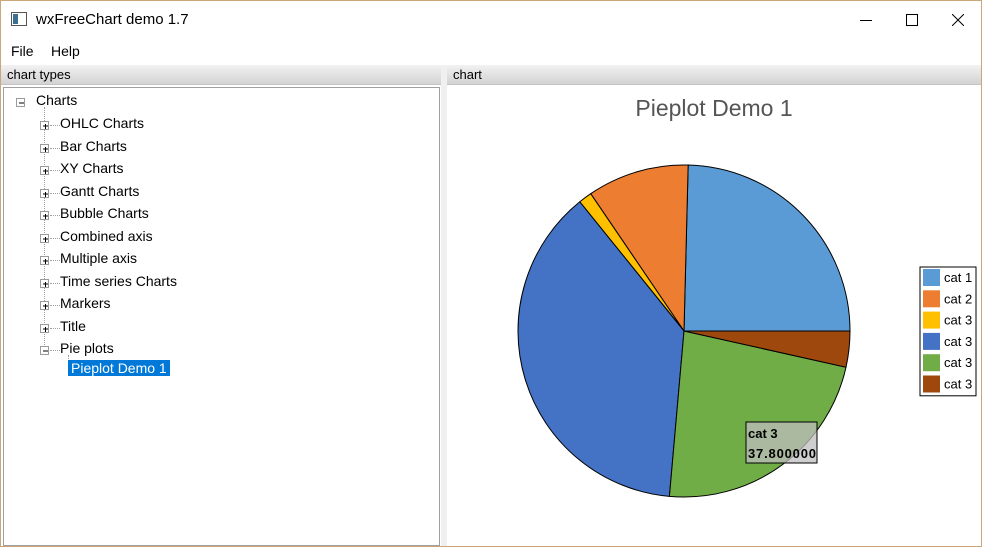 This screenshot has width=982, height=547. I want to click on maximize-button, so click(912, 20).